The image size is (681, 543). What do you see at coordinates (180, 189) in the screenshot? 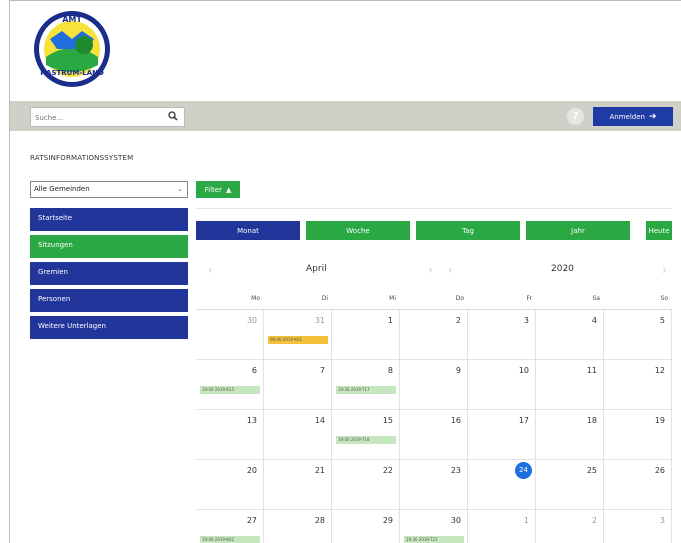
I see `chevron-down-icon: ⌄` at bounding box center [180, 189].